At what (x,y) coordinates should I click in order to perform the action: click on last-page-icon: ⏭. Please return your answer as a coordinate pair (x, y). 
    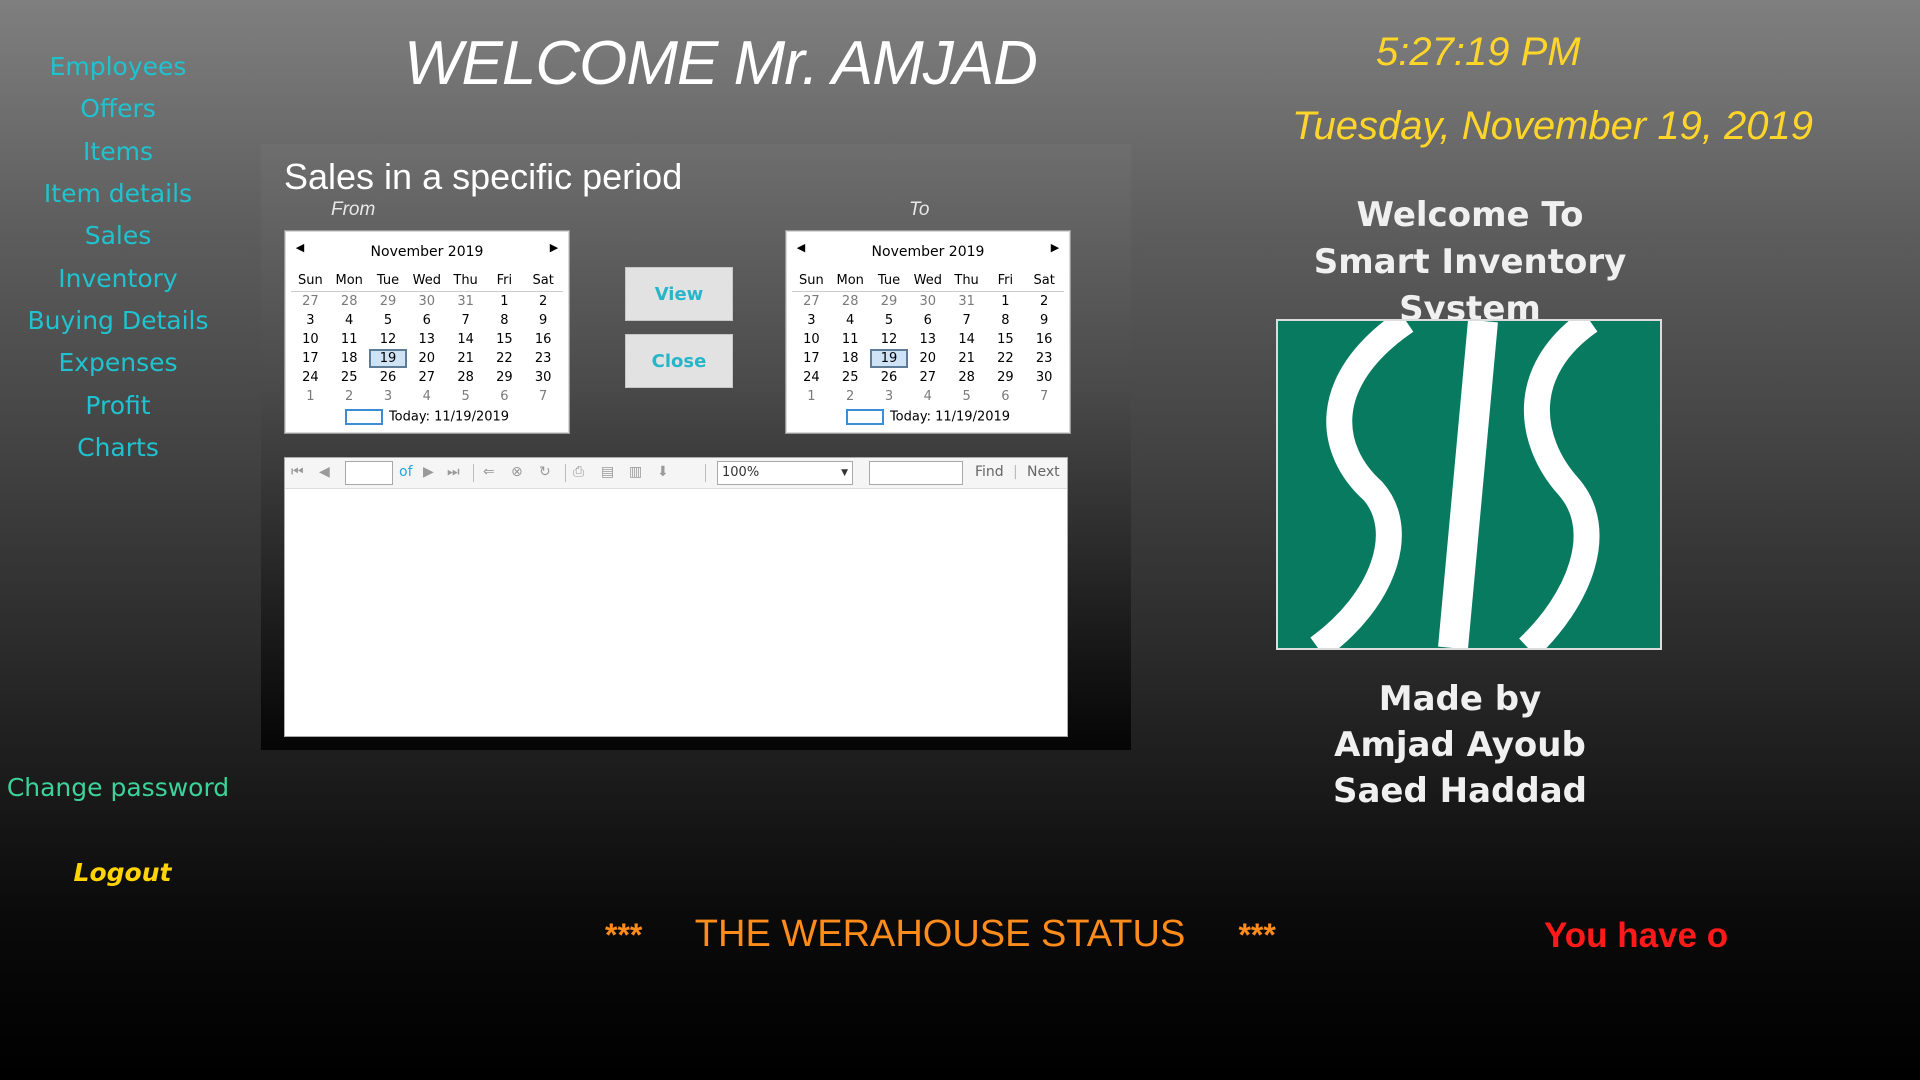
    Looking at the image, I should click on (453, 472).